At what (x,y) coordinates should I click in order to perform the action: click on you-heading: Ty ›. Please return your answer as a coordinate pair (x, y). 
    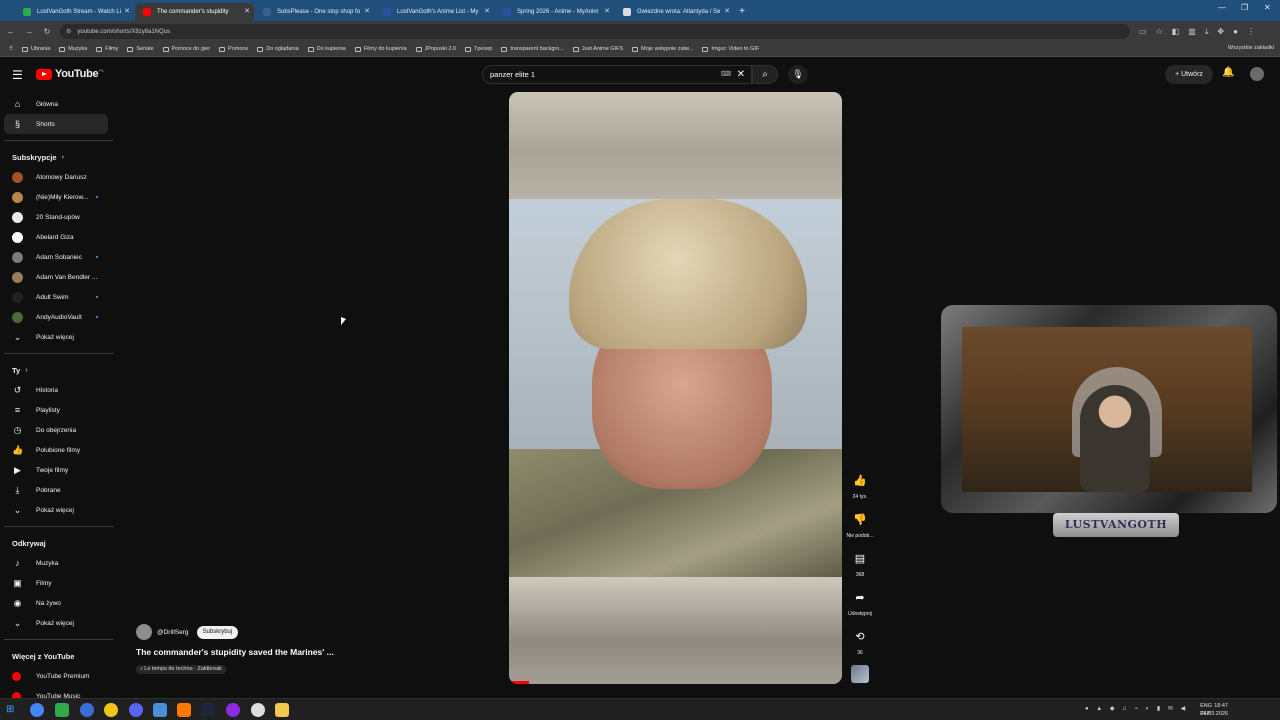
    Looking at the image, I should click on (59, 370).